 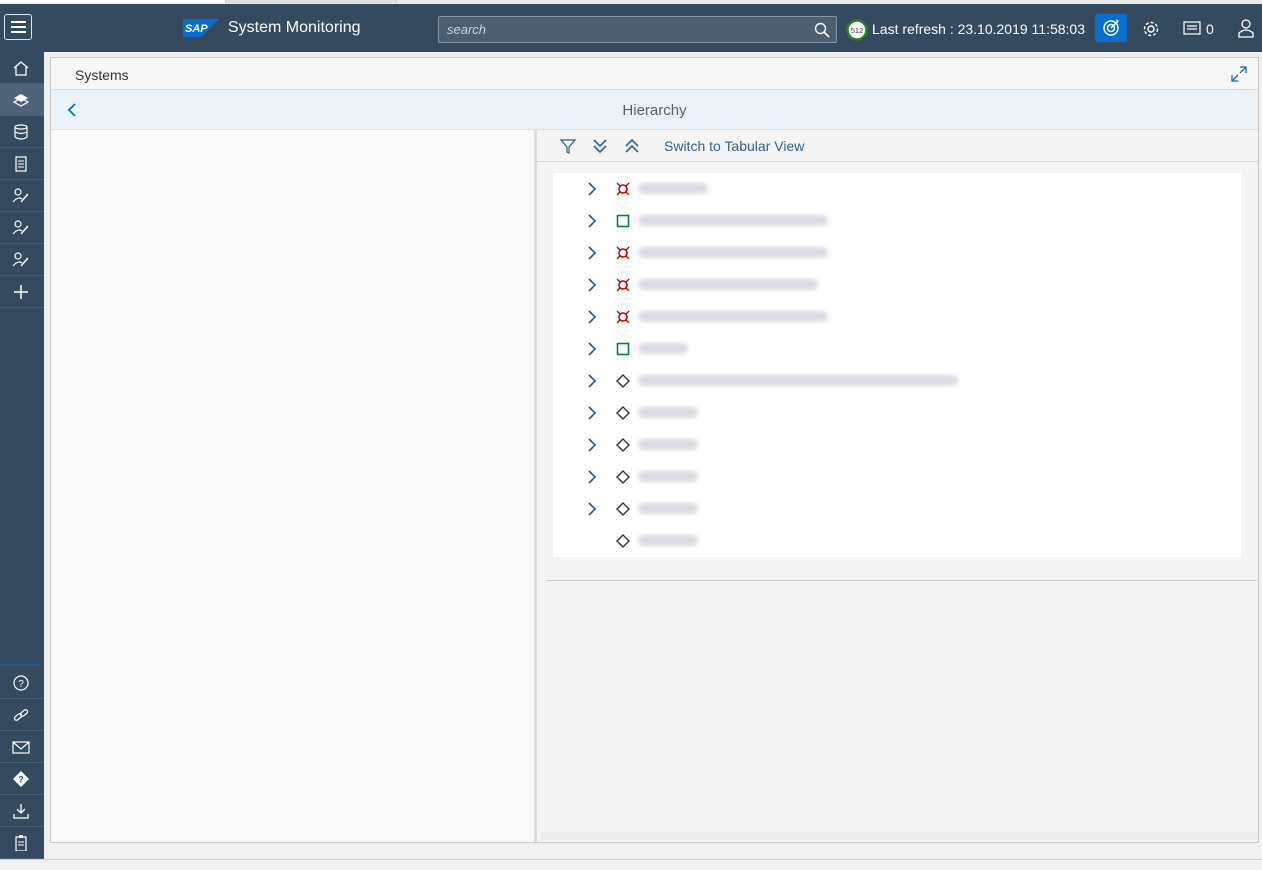 What do you see at coordinates (113, 1) in the screenshot?
I see `browser-tab-active` at bounding box center [113, 1].